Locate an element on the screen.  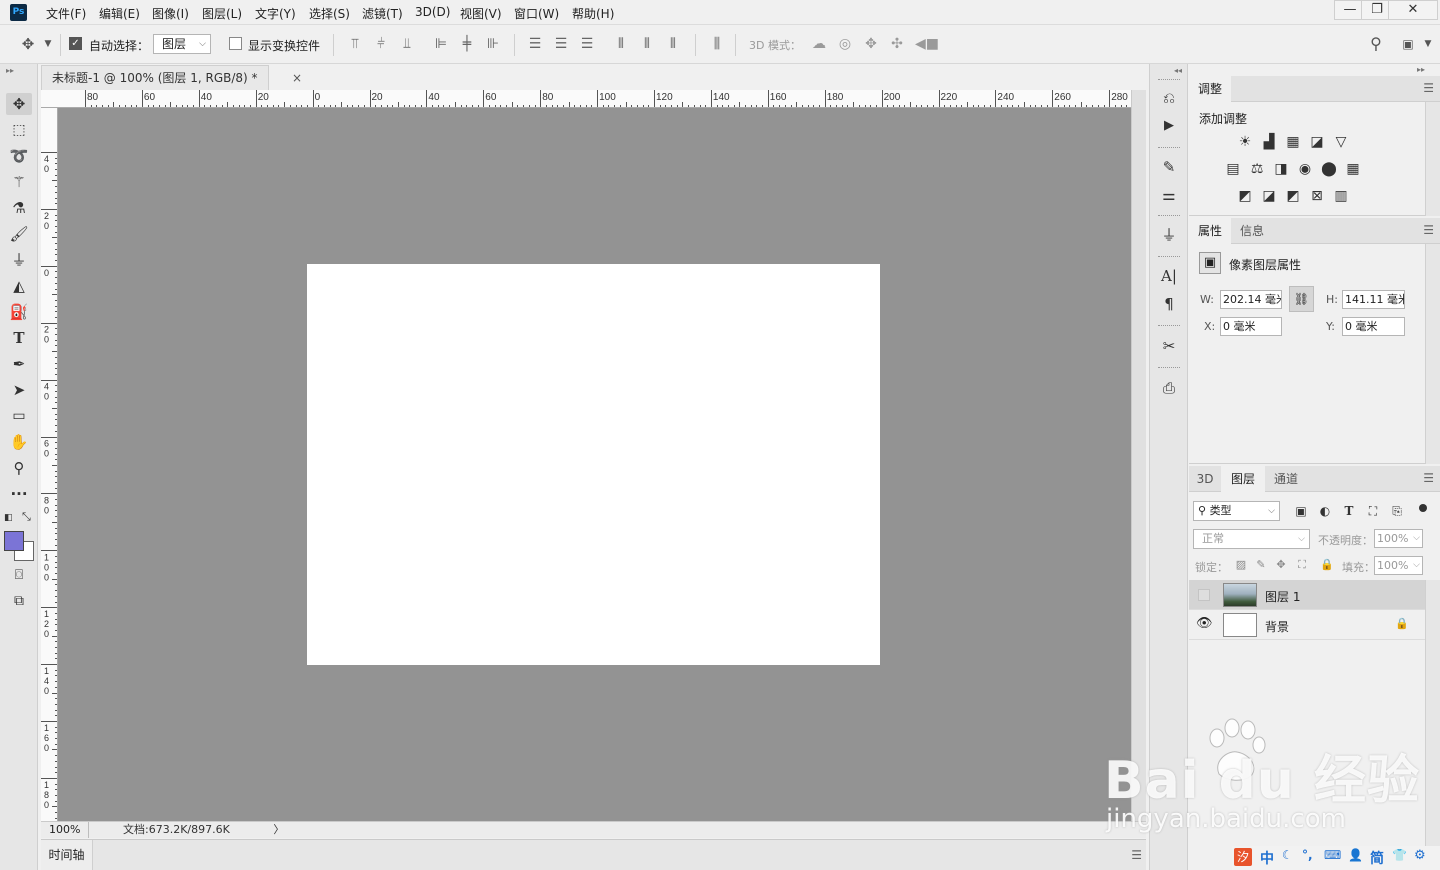
lock-transparent-icon: ▨ is located at coordinates (1241, 565).